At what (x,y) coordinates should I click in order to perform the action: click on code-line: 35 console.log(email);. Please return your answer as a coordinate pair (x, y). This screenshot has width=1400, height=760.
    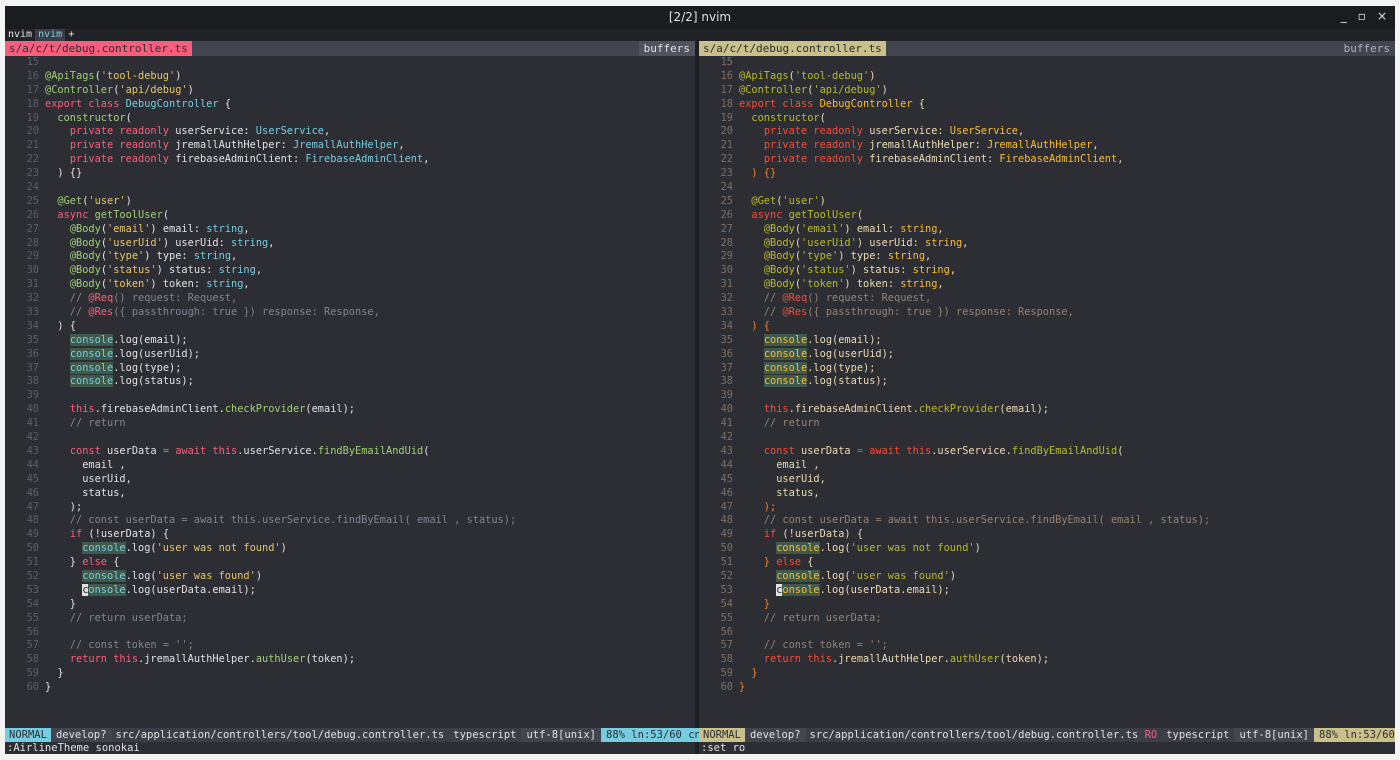
    Looking at the image, I should click on (350, 340).